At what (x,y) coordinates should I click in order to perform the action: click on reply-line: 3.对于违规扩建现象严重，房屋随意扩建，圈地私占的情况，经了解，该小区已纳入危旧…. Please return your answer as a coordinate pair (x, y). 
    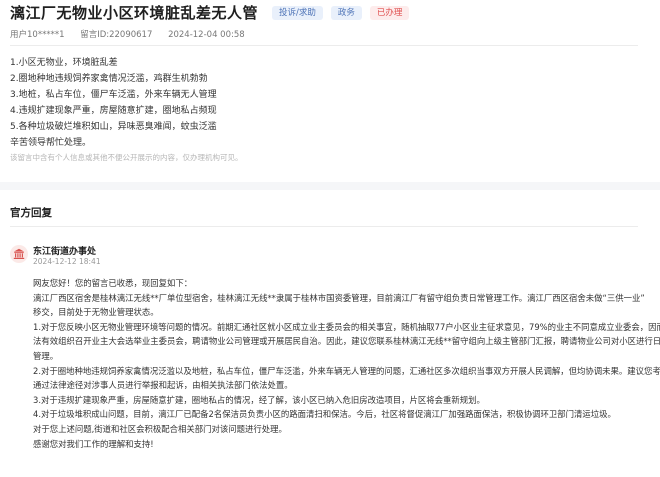
    Looking at the image, I should click on (259, 399).